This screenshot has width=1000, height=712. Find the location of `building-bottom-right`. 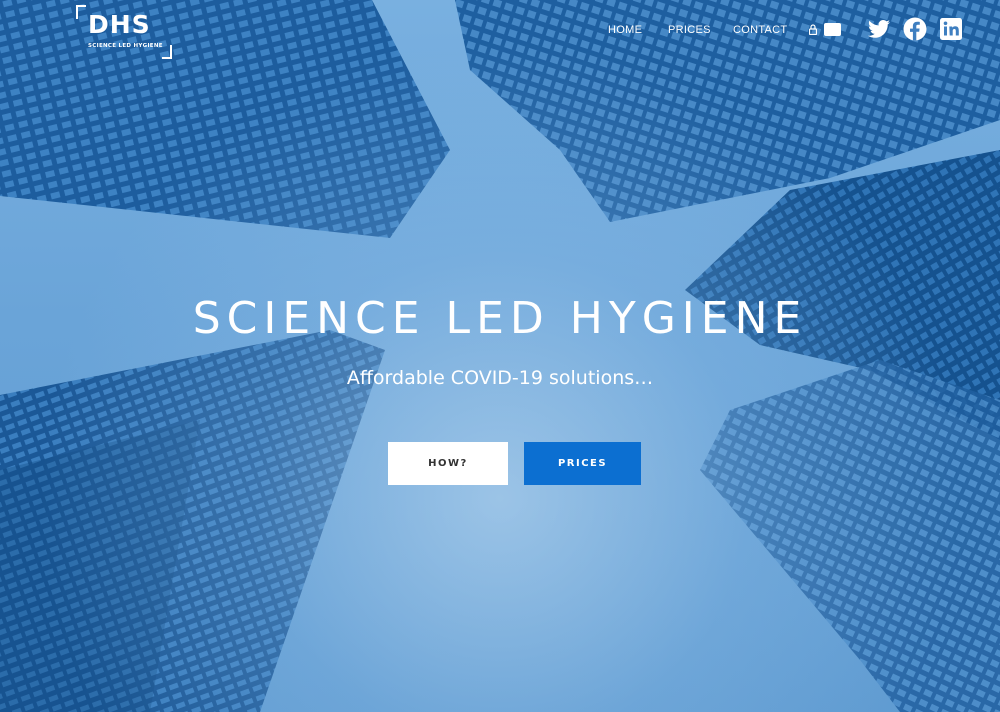

building-bottom-right is located at coordinates (850, 536).